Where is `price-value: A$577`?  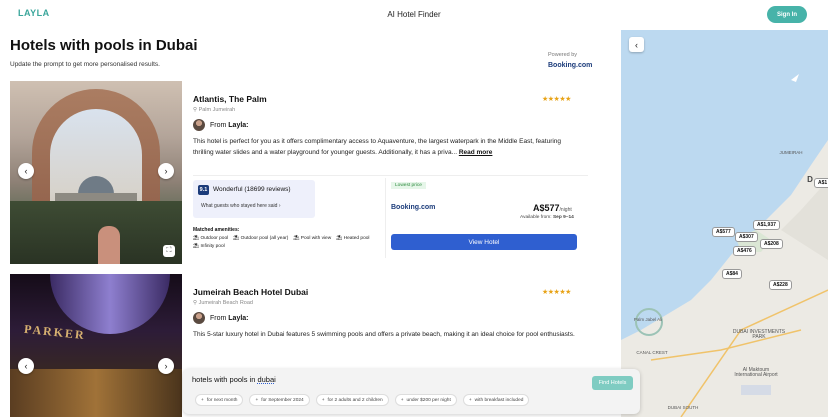
price-value: A$577 is located at coordinates (546, 208).